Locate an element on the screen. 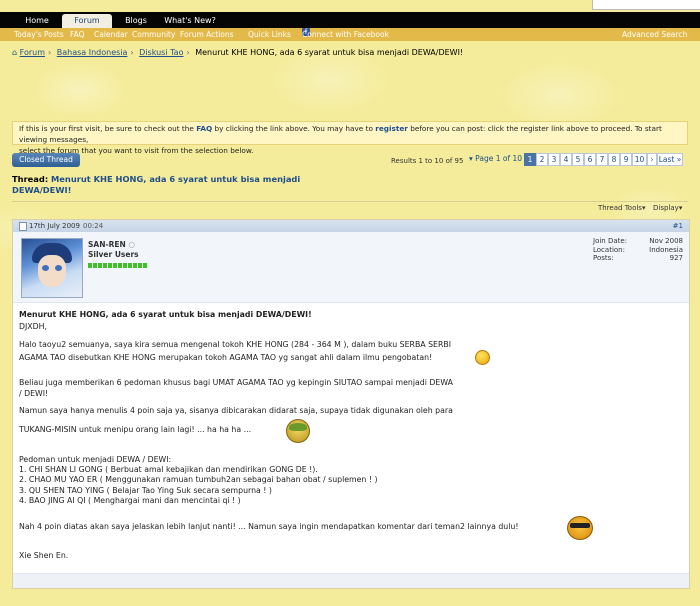 This screenshot has width=700, height=606. page-9: 9 is located at coordinates (626, 159).